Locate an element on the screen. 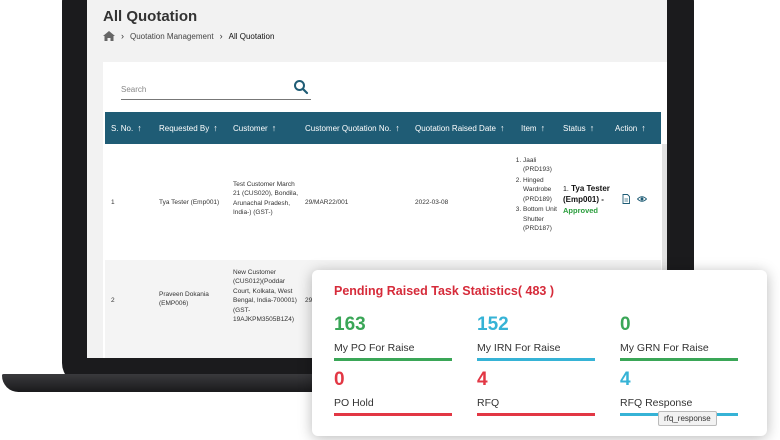 The width and height of the screenshot is (780, 440). cell-sno: 2 is located at coordinates (113, 300).